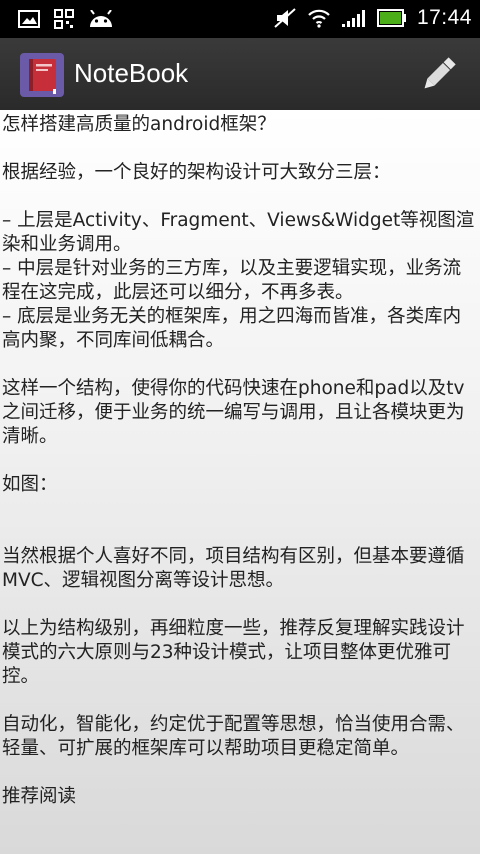 The width and height of the screenshot is (480, 854). I want to click on app-title: NoteBook, so click(131, 73).